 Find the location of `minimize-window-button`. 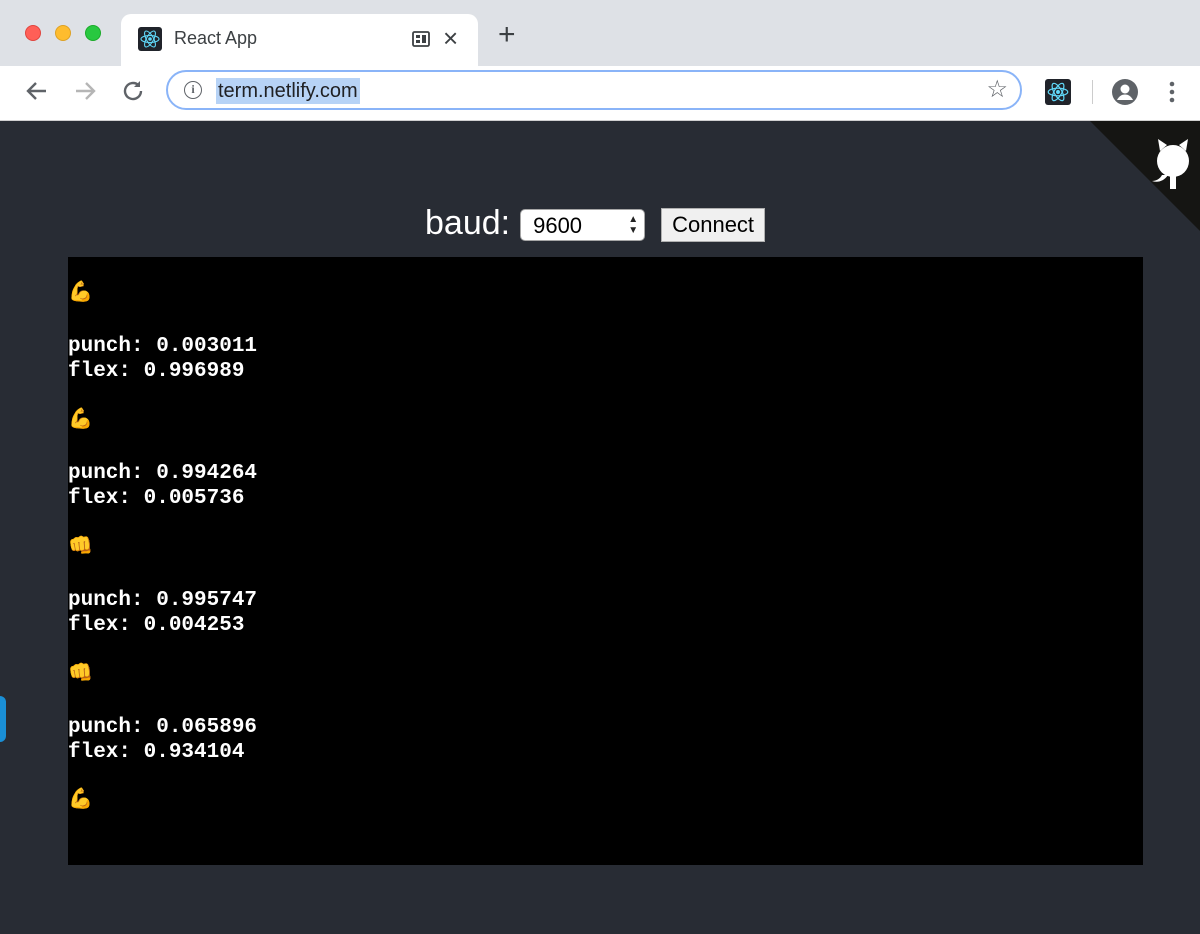

minimize-window-button is located at coordinates (63, 33).